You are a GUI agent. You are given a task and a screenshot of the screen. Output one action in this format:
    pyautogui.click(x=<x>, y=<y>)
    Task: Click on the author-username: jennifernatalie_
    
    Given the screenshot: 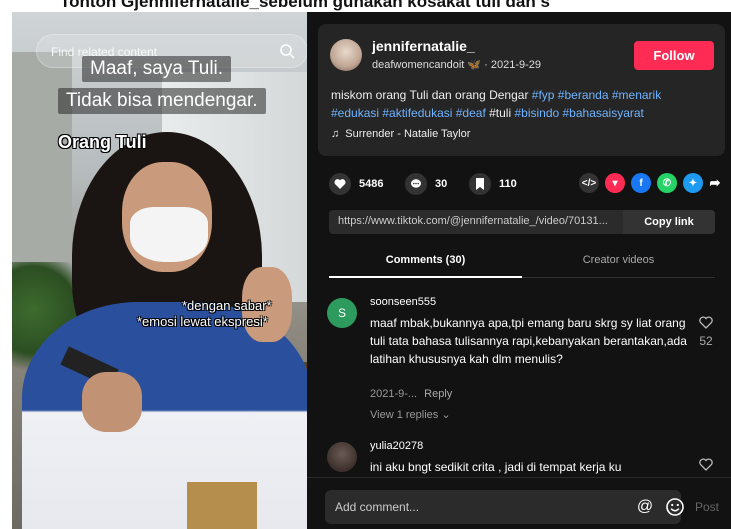 What is the action you would take?
    pyautogui.click(x=423, y=46)
    